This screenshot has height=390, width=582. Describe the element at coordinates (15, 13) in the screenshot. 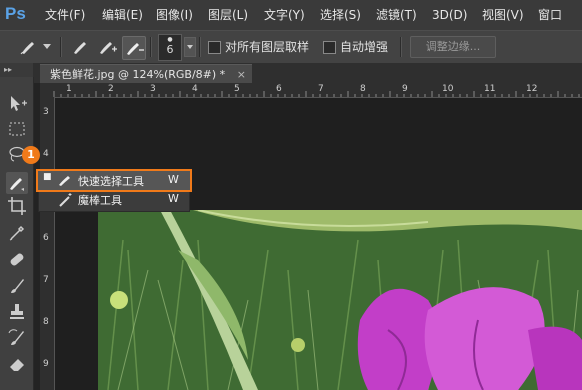

I see `photoshop-logo: Ps` at that location.